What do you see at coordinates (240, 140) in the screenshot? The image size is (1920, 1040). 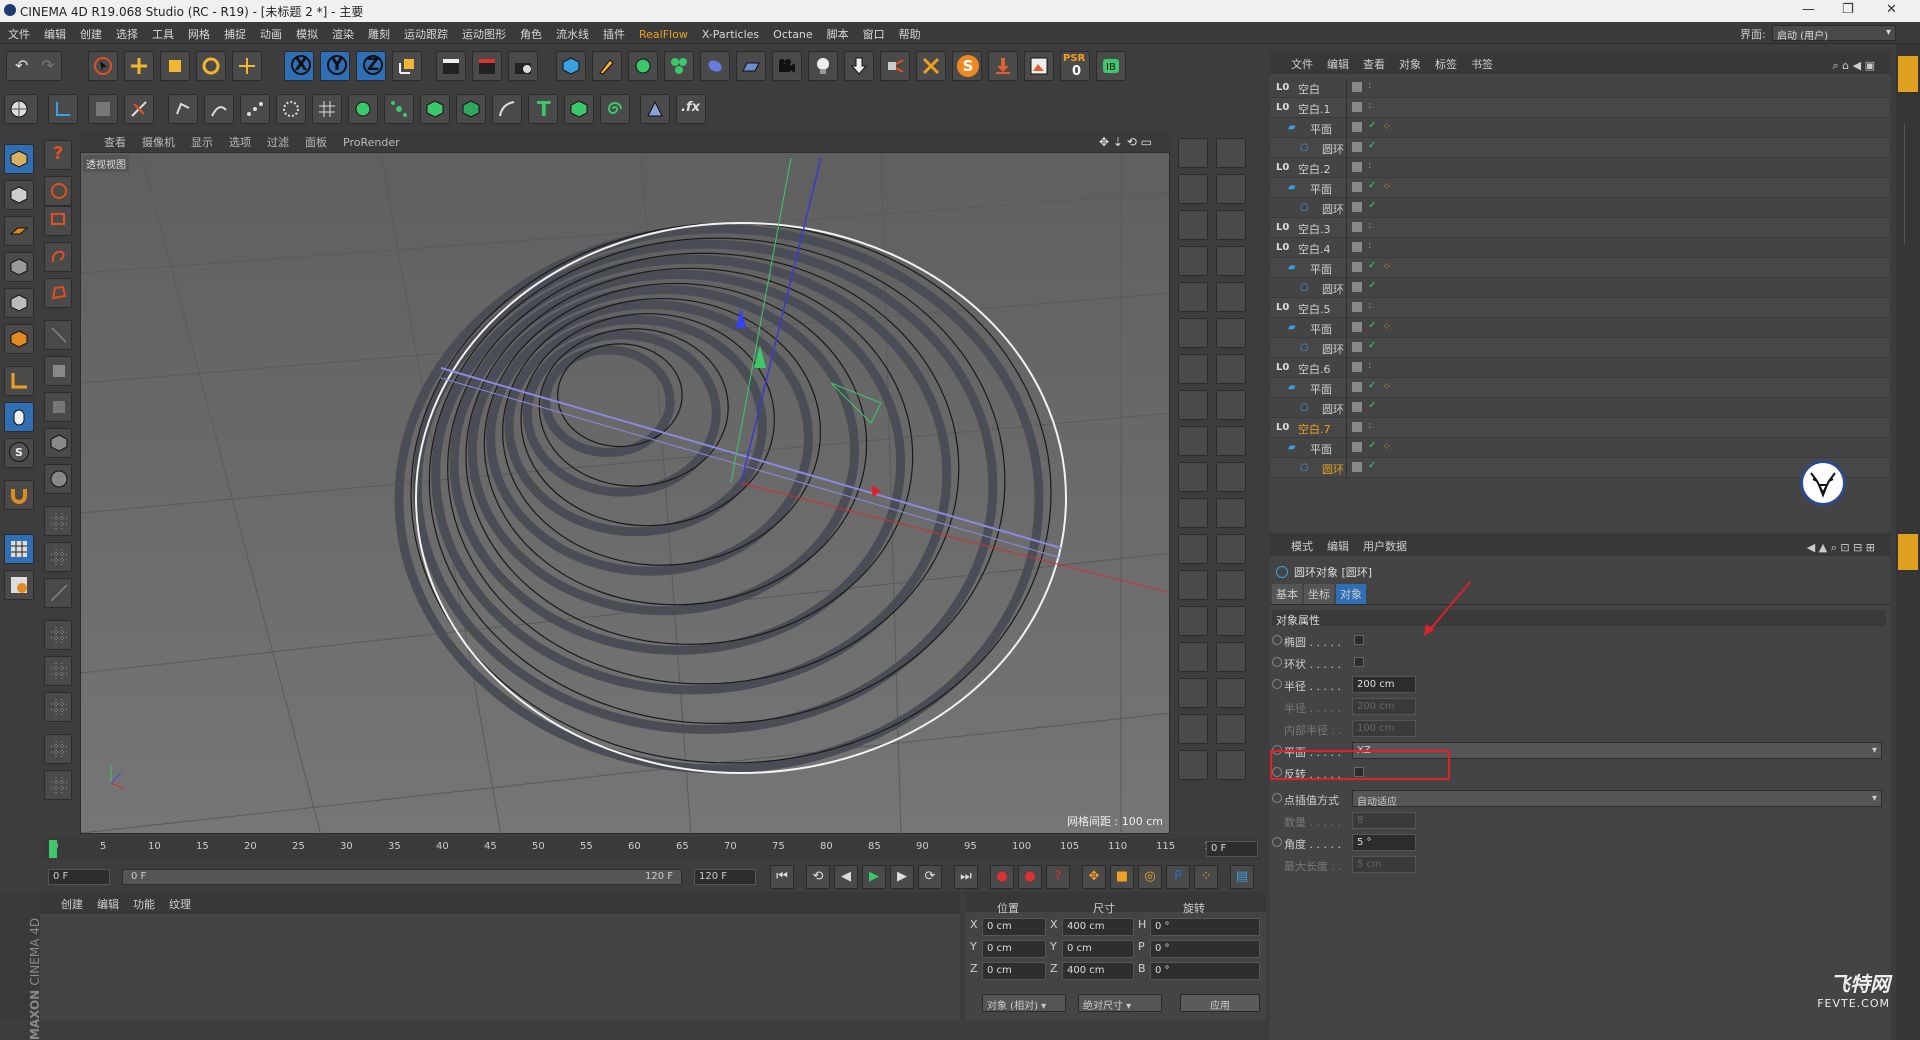 I see `viewport-menu-item-3: 选项` at bounding box center [240, 140].